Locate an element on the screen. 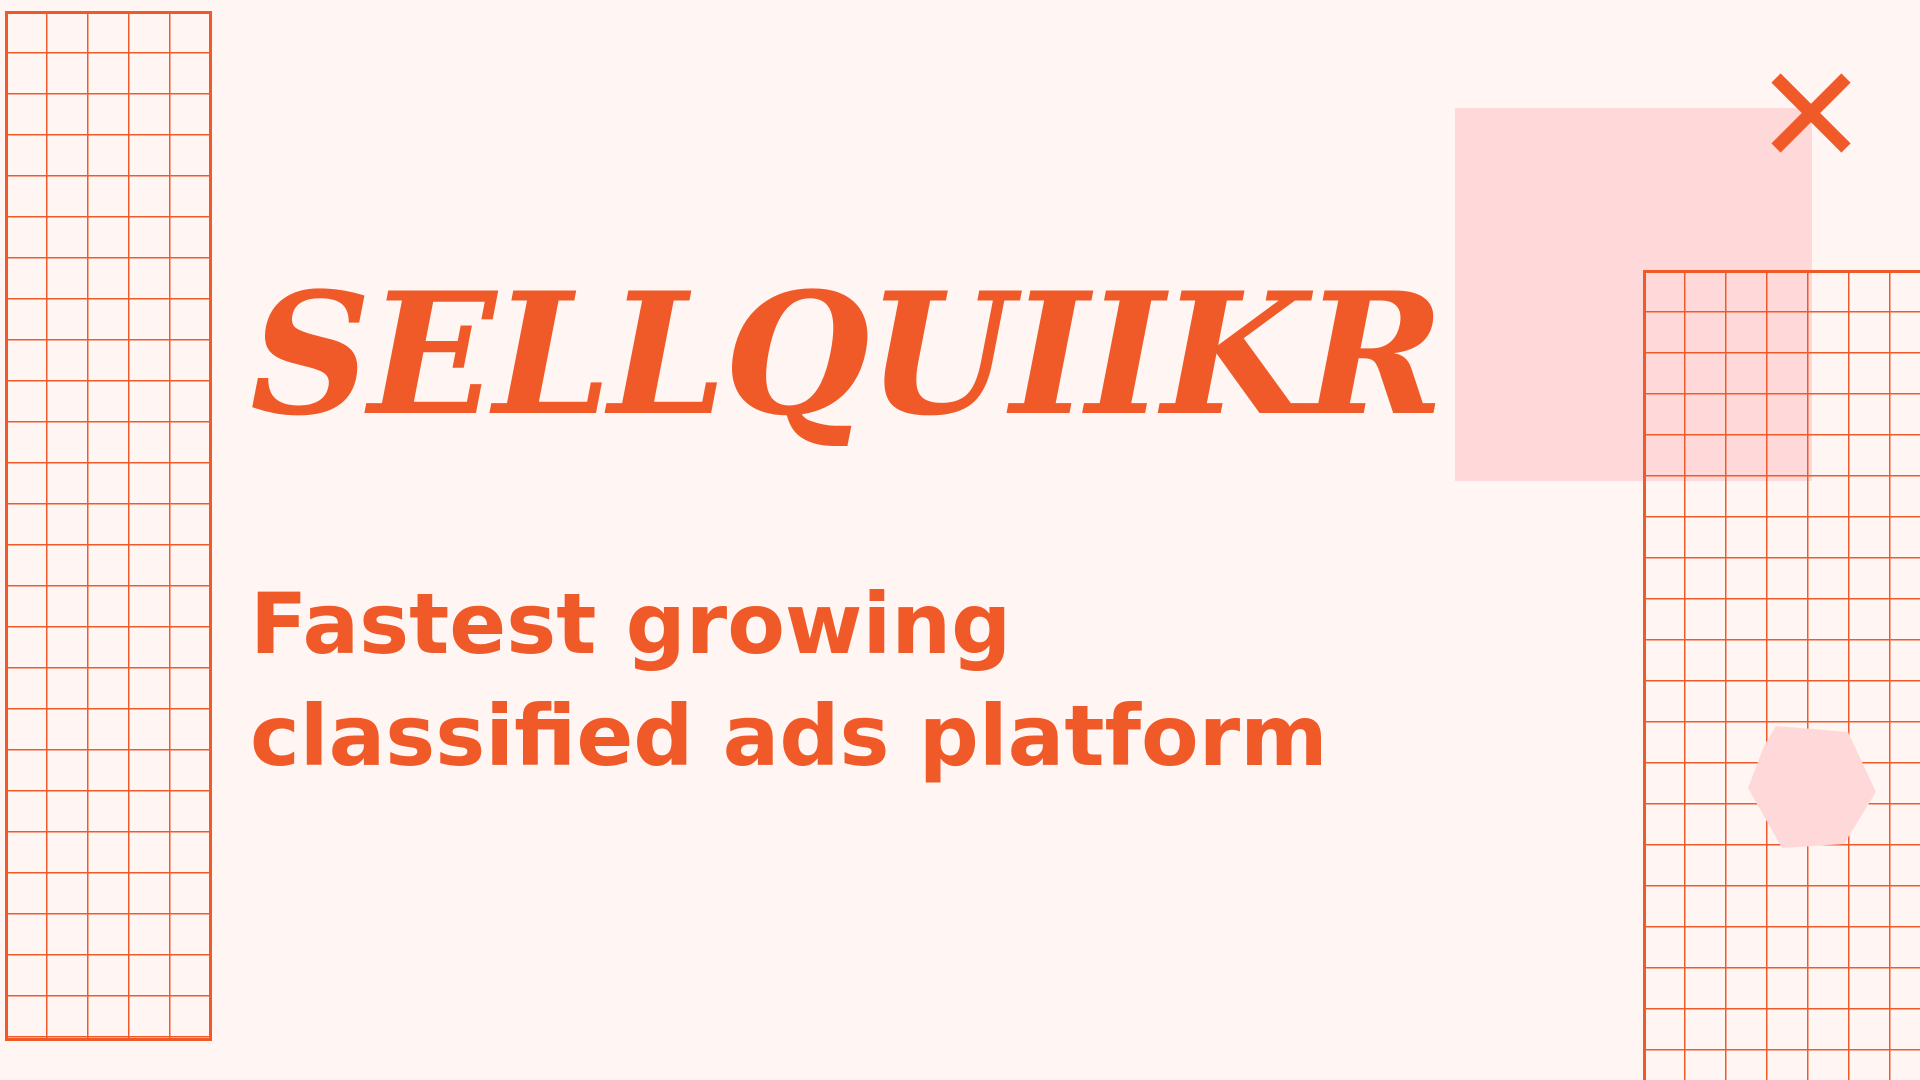  tagline-line-1: Fastest growing is located at coordinates (631, 624).